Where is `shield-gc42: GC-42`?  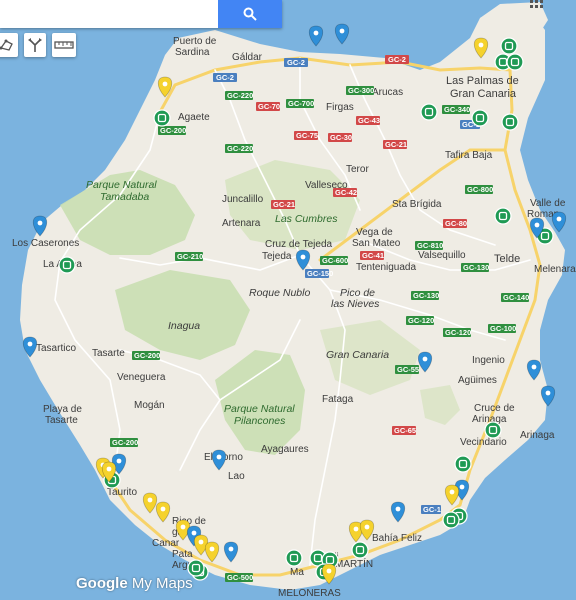 shield-gc42: GC-42 is located at coordinates (345, 192).